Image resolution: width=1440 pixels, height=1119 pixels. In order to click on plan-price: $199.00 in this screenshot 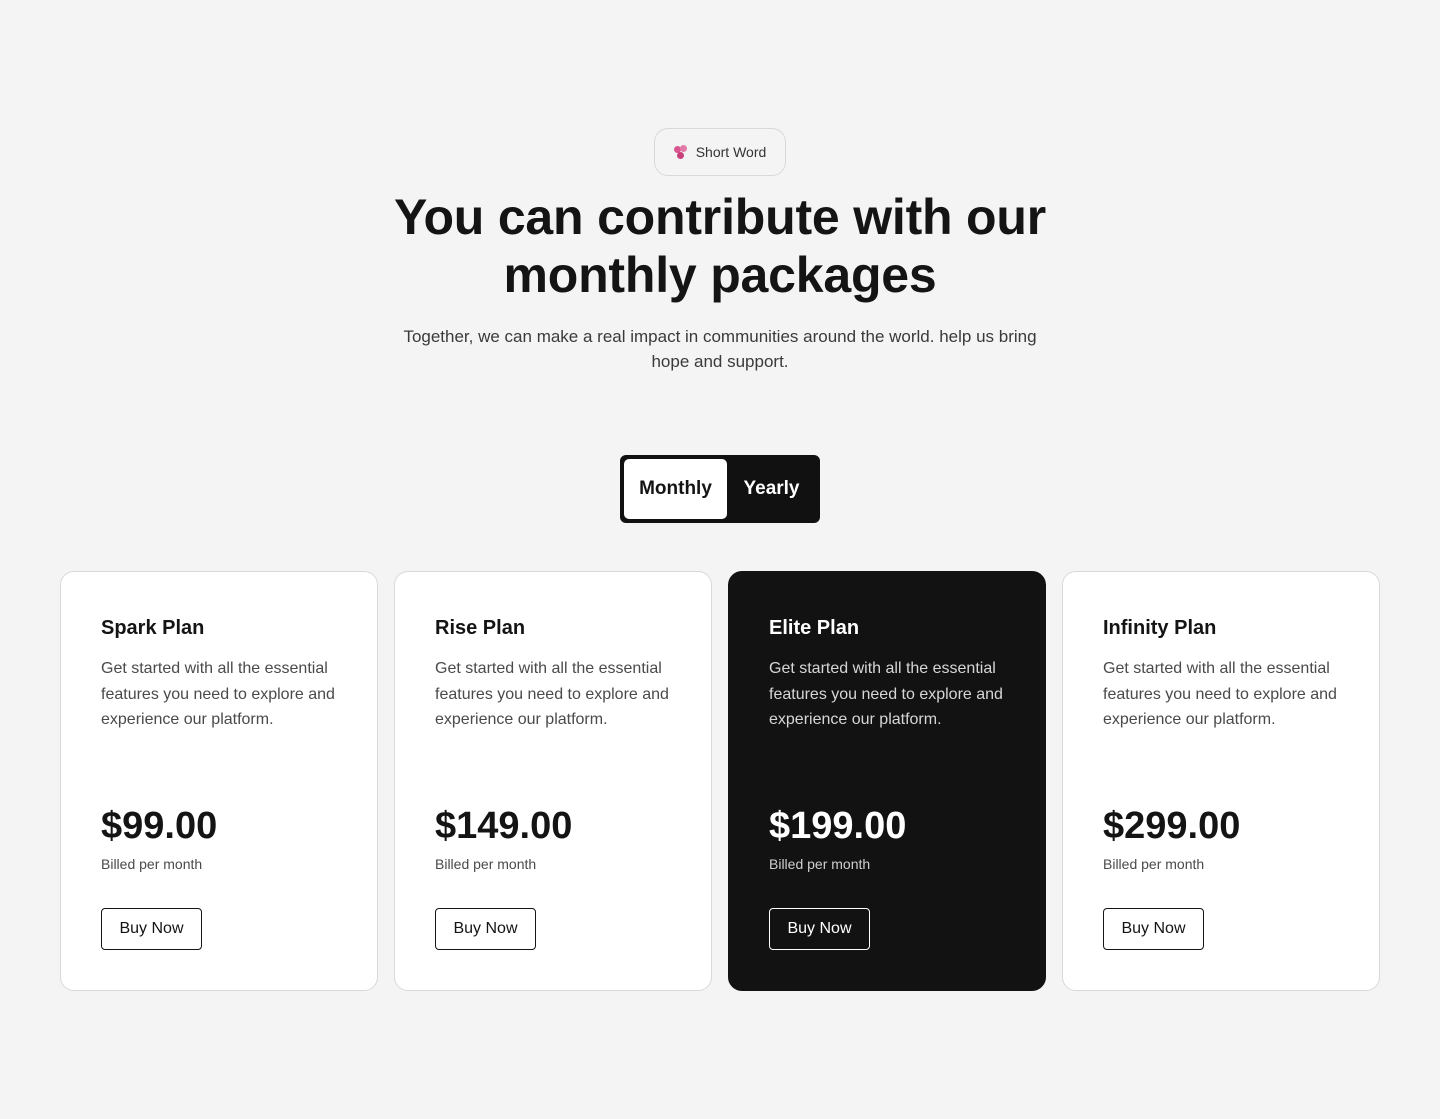, I will do `click(838, 826)`.